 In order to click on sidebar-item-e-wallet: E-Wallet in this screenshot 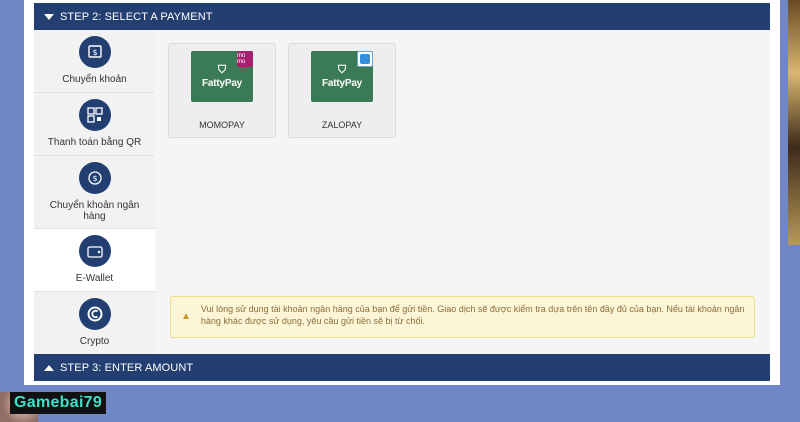, I will do `click(94, 260)`.